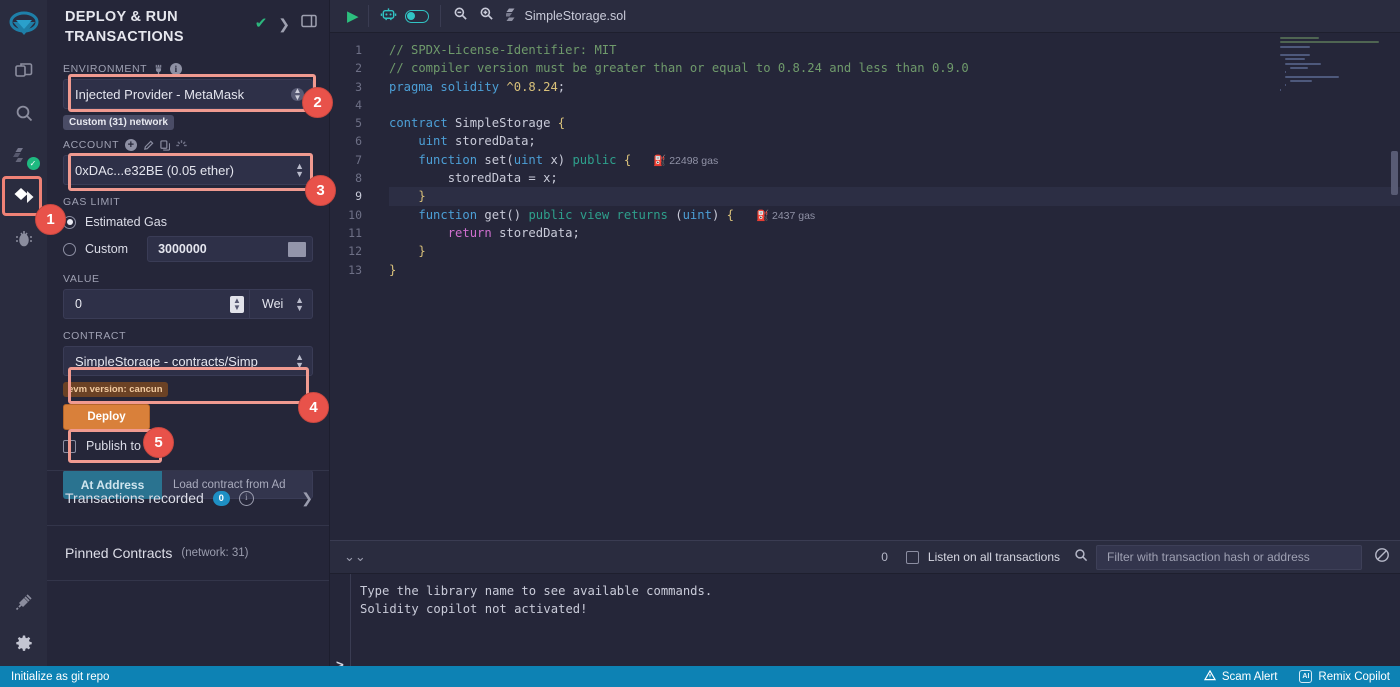  What do you see at coordinates (69, 249) in the screenshot?
I see `custom-gas-radio` at bounding box center [69, 249].